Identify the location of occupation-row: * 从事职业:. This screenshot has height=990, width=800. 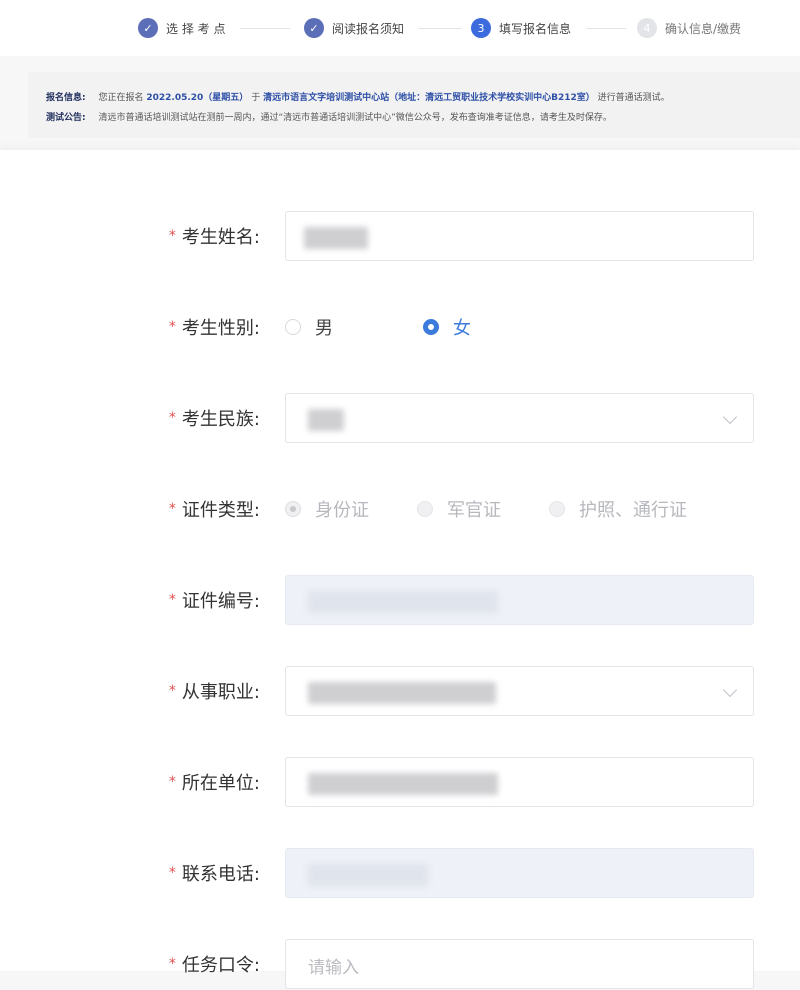
(400, 691).